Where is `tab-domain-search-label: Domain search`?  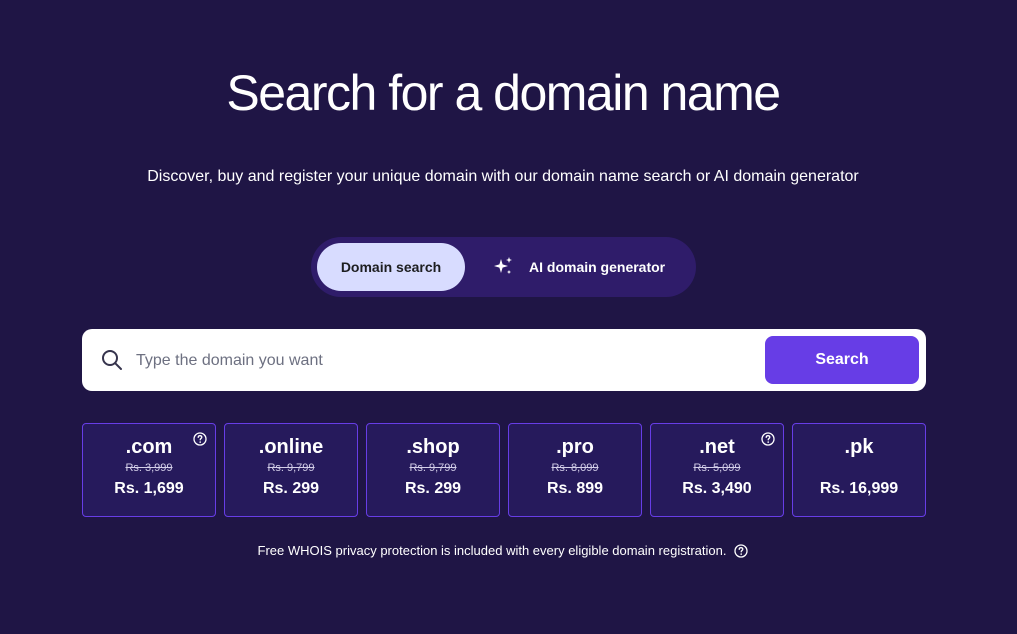
tab-domain-search-label: Domain search is located at coordinates (391, 267).